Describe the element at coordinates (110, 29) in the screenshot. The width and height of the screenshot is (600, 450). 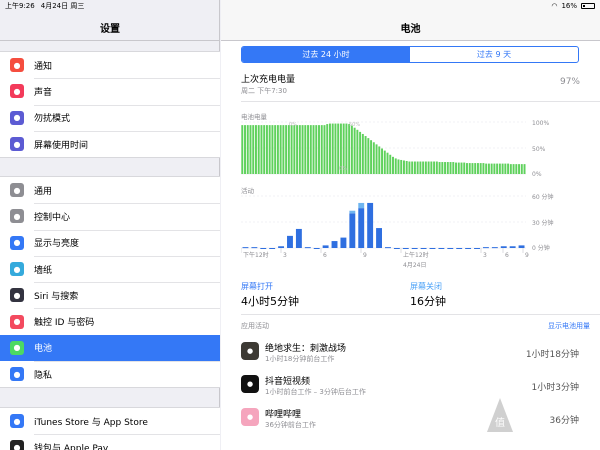
I see `sidebar-title: 设置` at that location.